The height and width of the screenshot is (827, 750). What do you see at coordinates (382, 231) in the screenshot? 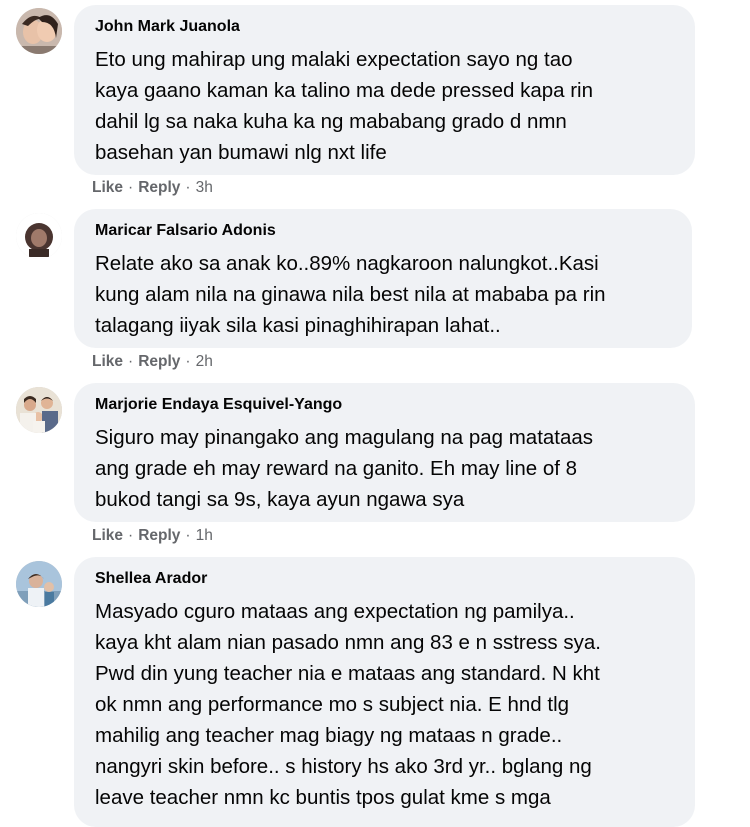
I see `comment-author: Maricar Falsario Adonis` at bounding box center [382, 231].